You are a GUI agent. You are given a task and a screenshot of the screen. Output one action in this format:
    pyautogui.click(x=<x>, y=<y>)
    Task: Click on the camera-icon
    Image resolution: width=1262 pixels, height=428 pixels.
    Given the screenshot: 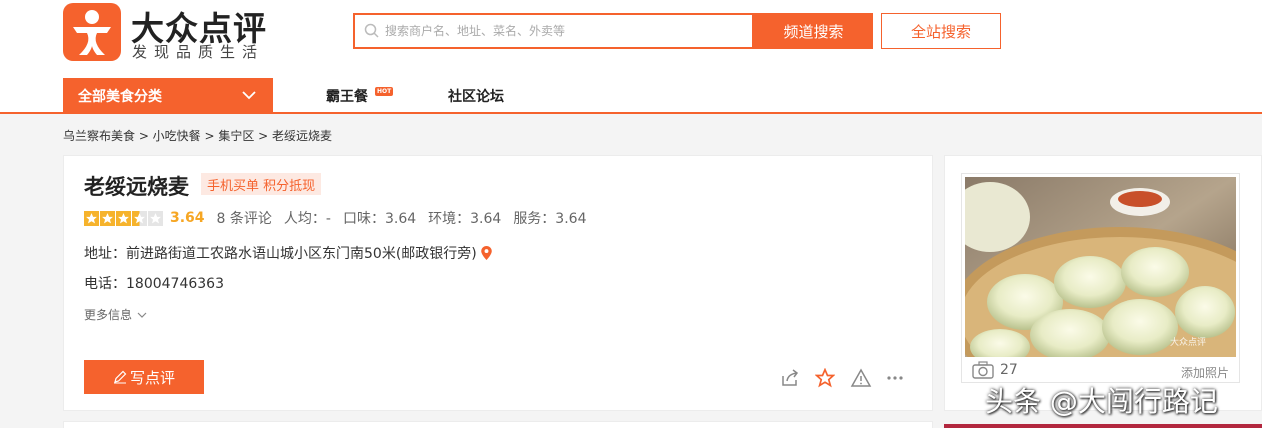 What is the action you would take?
    pyautogui.click(x=983, y=370)
    